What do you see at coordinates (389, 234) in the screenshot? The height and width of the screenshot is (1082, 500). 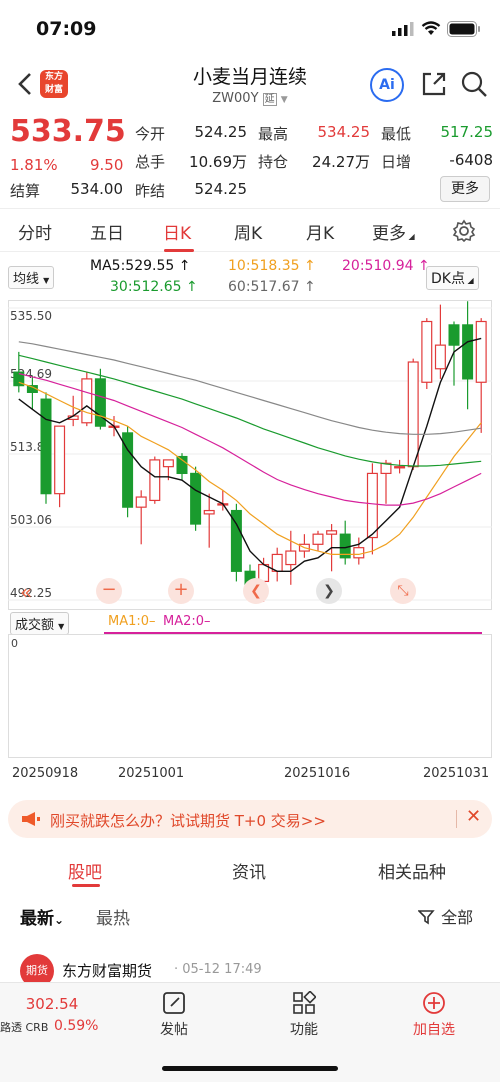 I see `tab-more-label: 更多` at bounding box center [389, 234].